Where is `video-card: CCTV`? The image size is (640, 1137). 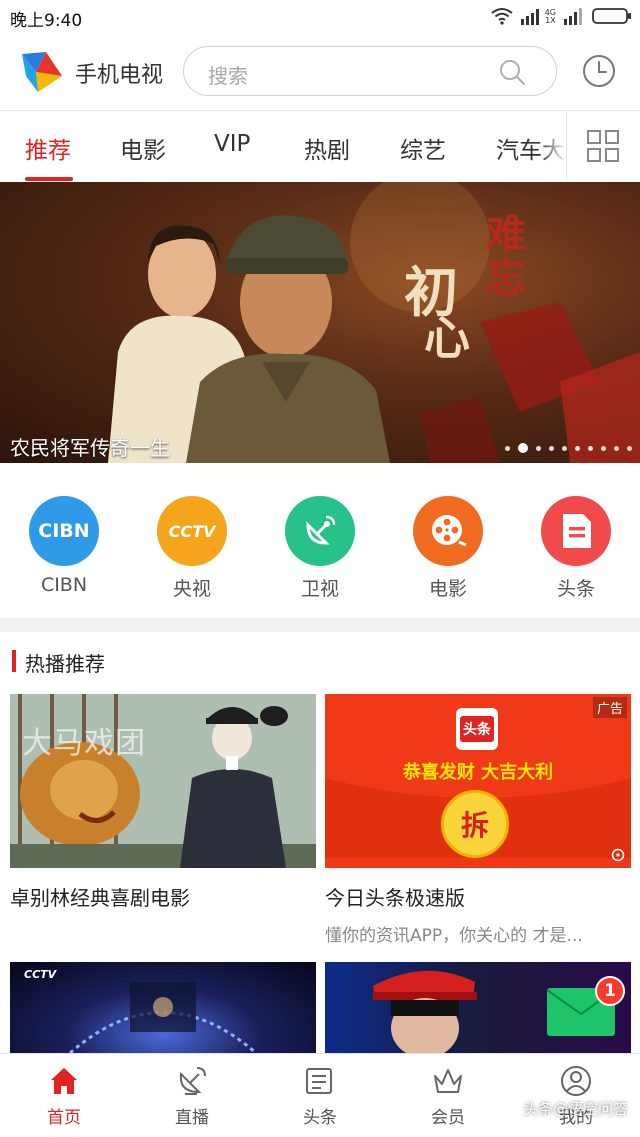 video-card: CCTV is located at coordinates (163, 1007).